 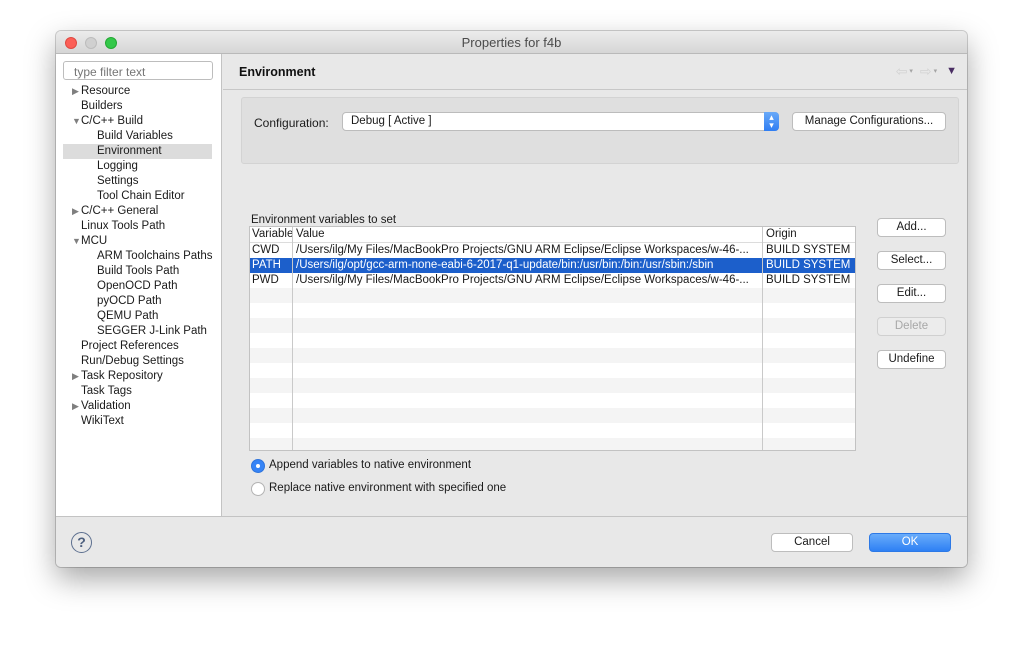 I want to click on sidebar-item-label: Build Variables, so click(x=135, y=136).